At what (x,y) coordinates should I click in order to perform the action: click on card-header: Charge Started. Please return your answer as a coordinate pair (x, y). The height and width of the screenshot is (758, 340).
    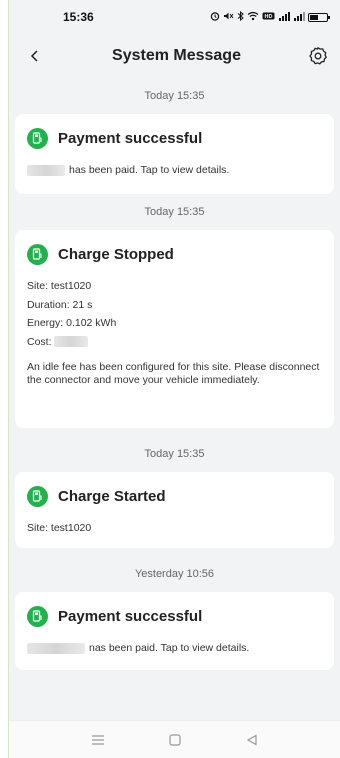
    Looking at the image, I should click on (174, 496).